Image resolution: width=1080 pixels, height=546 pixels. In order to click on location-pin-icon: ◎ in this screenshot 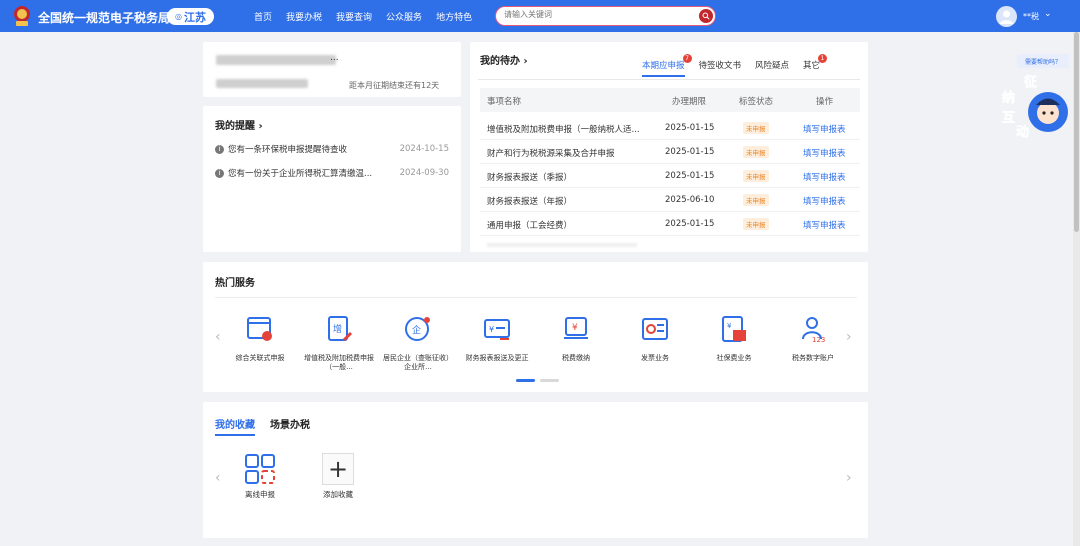, I will do `click(178, 16)`.